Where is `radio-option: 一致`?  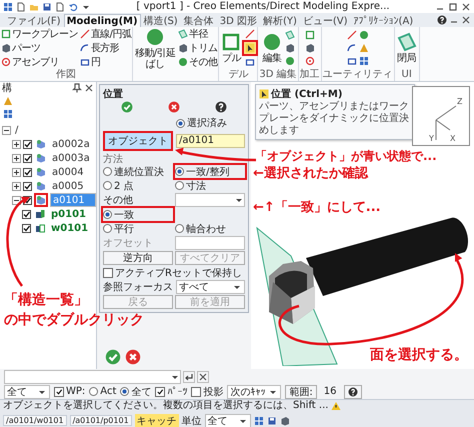 radio-option: 一致 is located at coordinates (138, 214).